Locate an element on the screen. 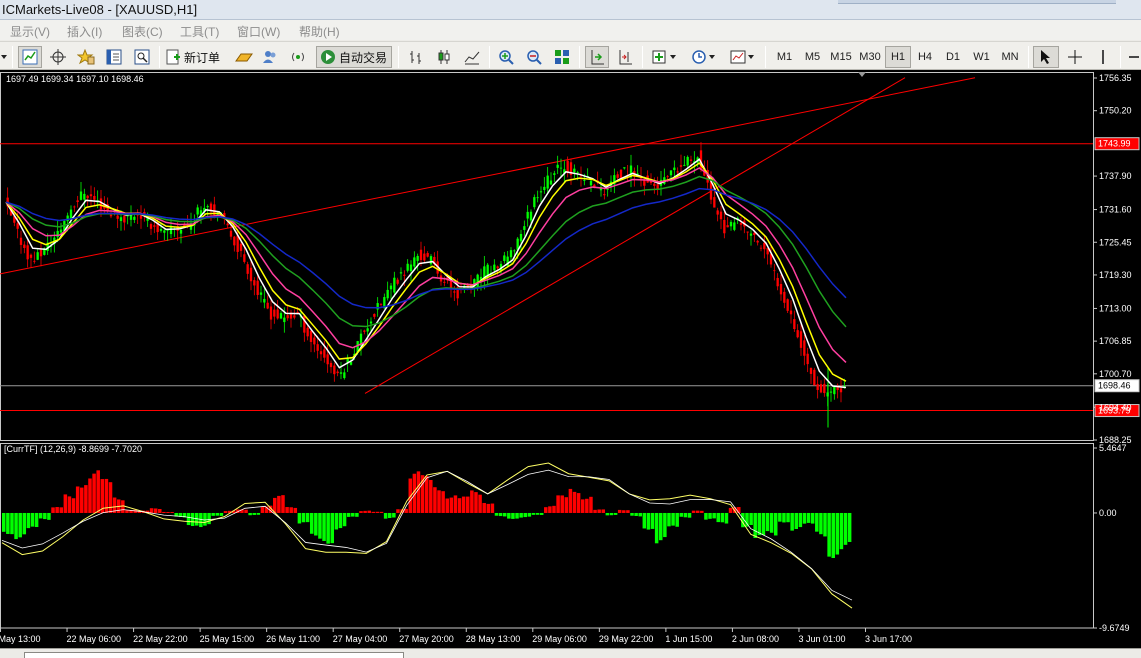  favorites-icon is located at coordinates (86, 57).